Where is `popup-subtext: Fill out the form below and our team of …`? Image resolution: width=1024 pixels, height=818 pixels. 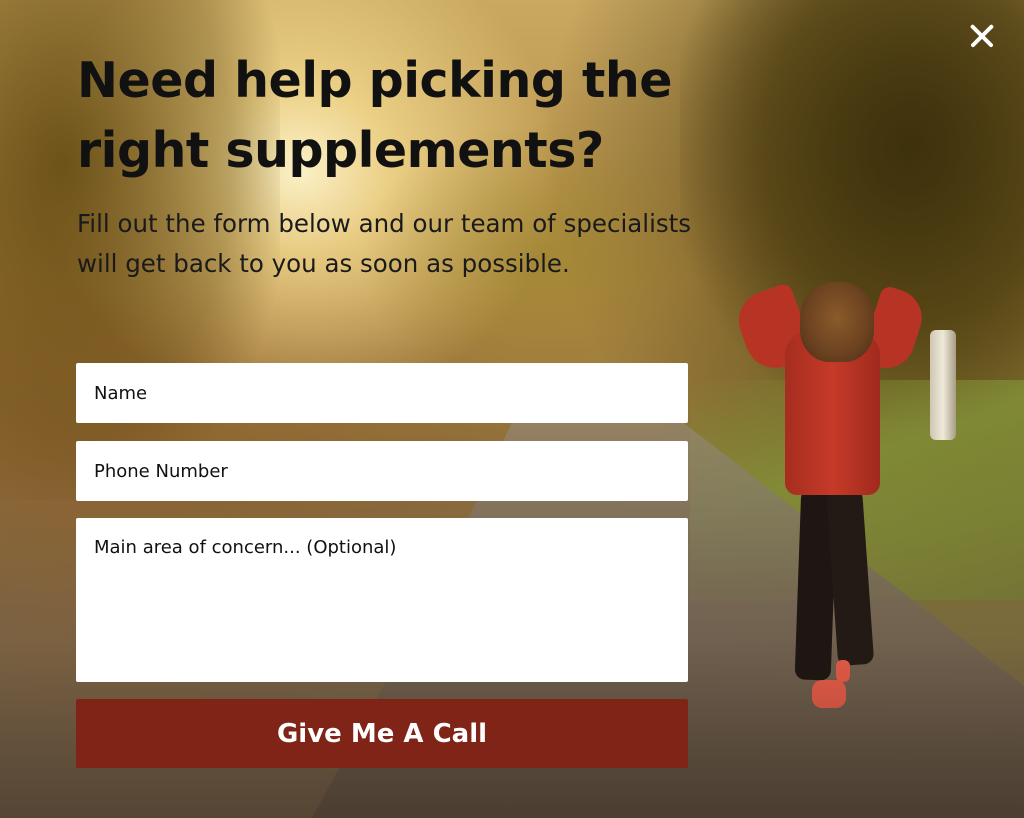 popup-subtext: Fill out the form below and our team of … is located at coordinates (384, 243).